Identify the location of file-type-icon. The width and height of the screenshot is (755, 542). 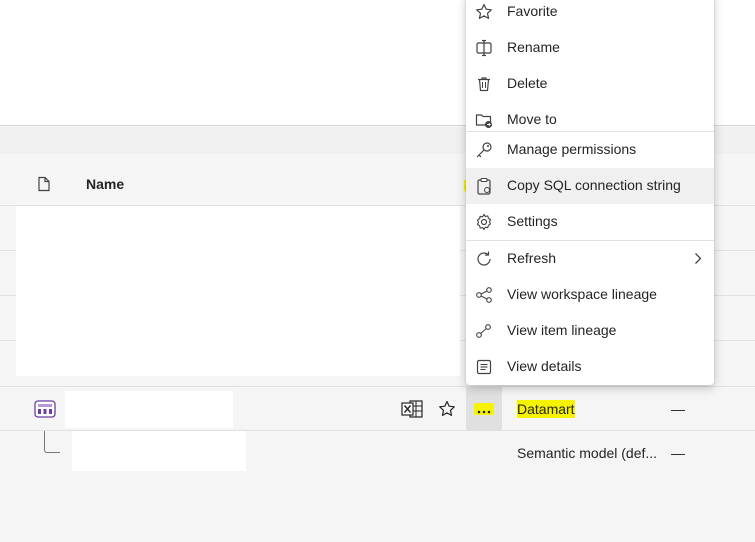
(44, 185).